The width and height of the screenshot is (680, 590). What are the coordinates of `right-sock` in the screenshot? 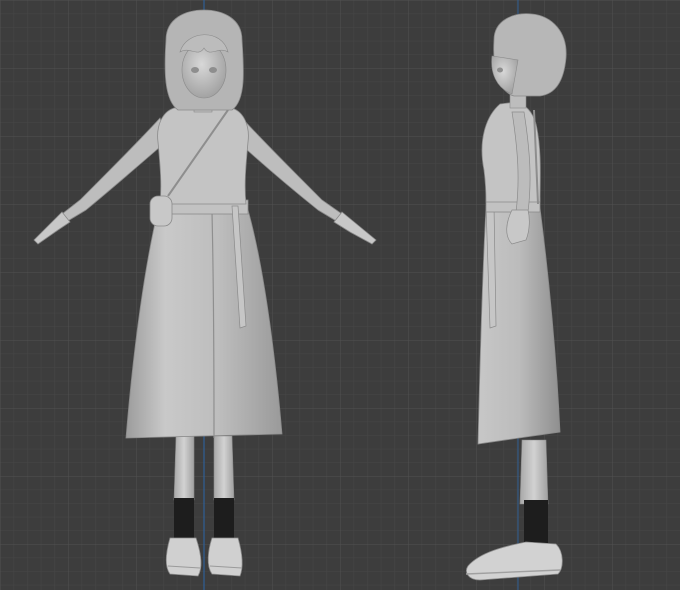 It's located at (224, 520).